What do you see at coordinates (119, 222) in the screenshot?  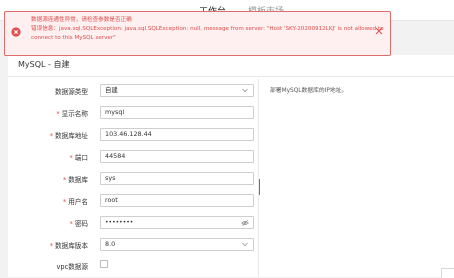 I see `password-value: ••••••••` at bounding box center [119, 222].